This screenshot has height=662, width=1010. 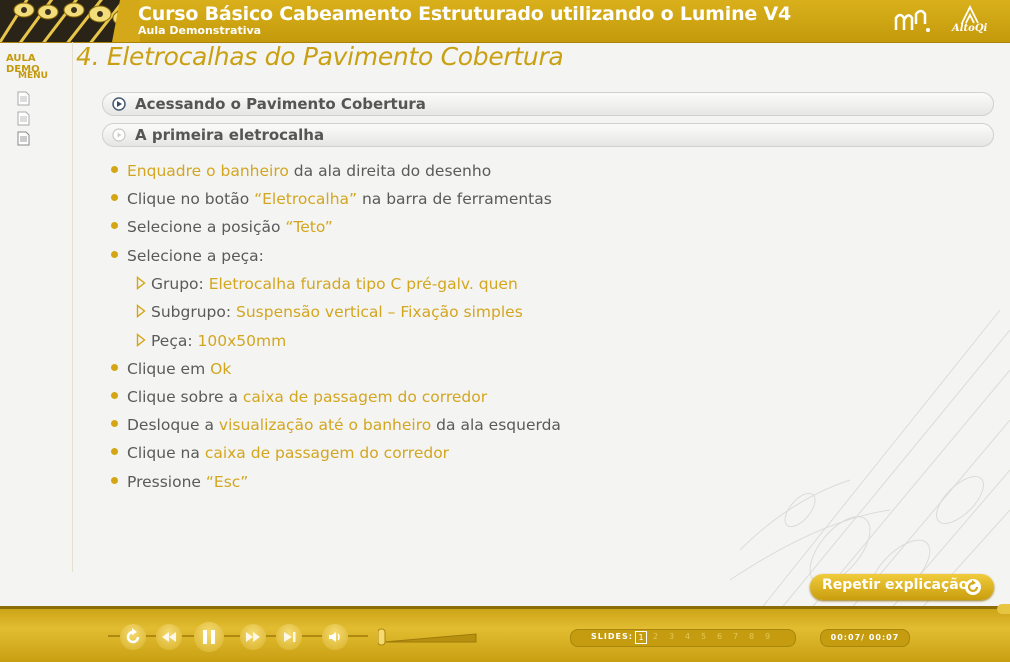 I want to click on highlighted-text: Ok, so click(x=221, y=369).